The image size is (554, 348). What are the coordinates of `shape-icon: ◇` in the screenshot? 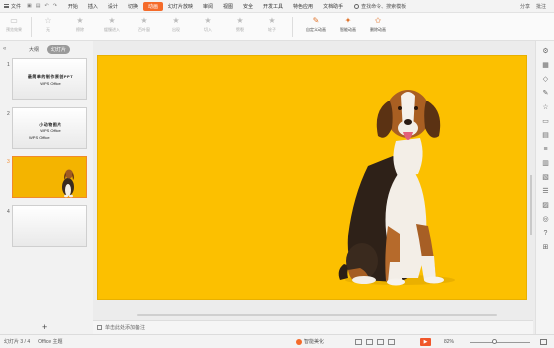 It's located at (545, 79).